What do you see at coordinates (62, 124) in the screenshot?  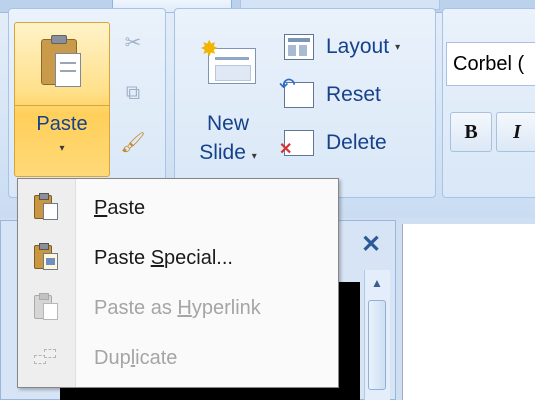 I see `paste-label: Paste` at bounding box center [62, 124].